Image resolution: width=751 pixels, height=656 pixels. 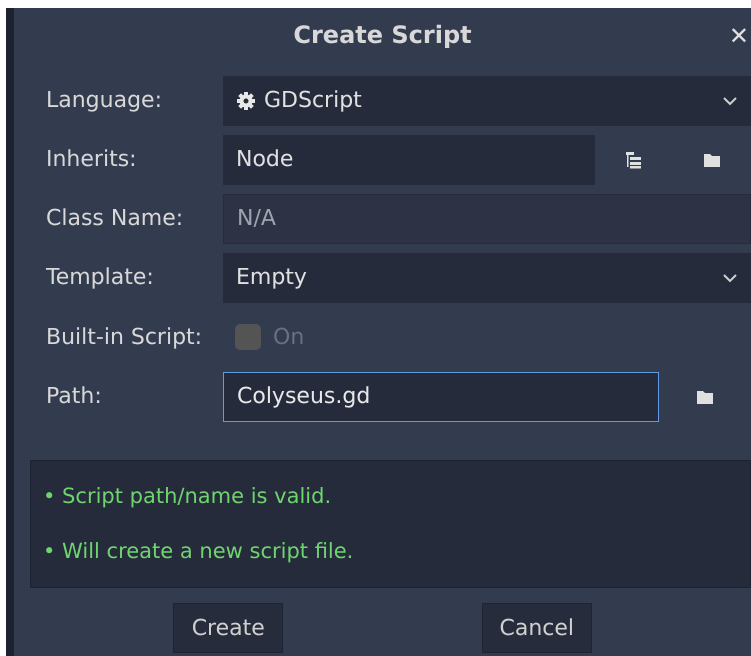 I want to click on status-message: • Will create a new script file., so click(x=198, y=551).